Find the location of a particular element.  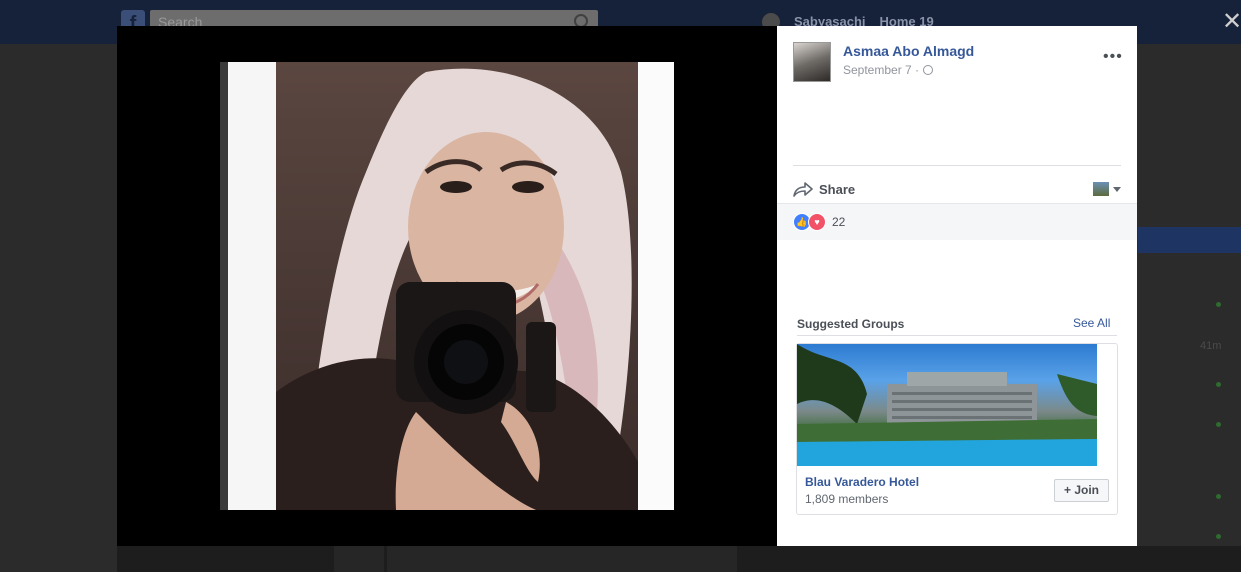

hotel-illustration is located at coordinates (947, 405).